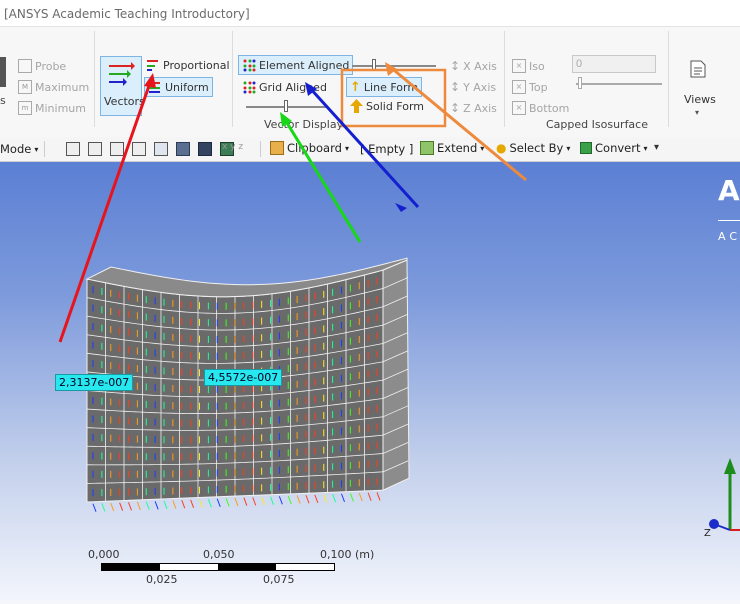 This screenshot has height=604, width=740. Describe the element at coordinates (249, 87) in the screenshot. I see `grid-aligned-icon` at that location.